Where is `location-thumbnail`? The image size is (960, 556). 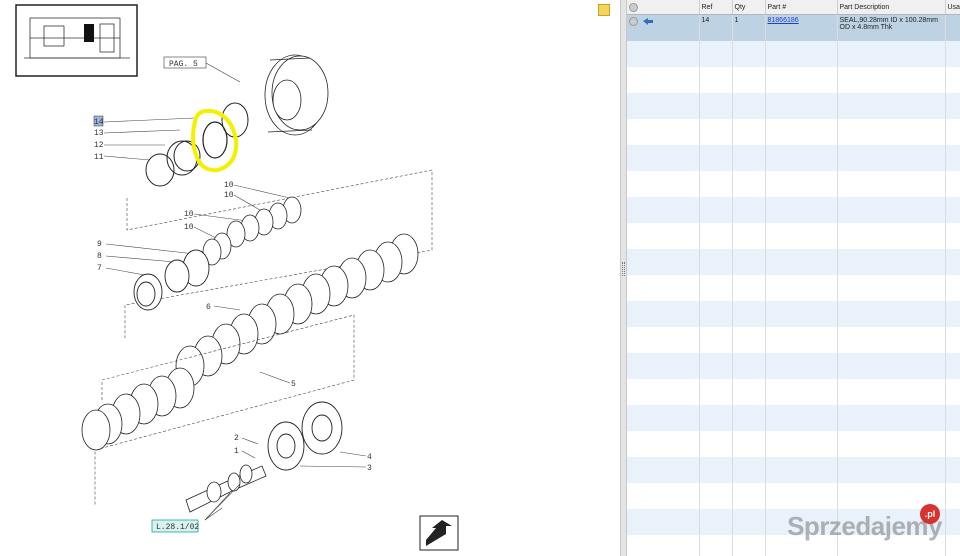
location-thumbnail is located at coordinates (76, 40).